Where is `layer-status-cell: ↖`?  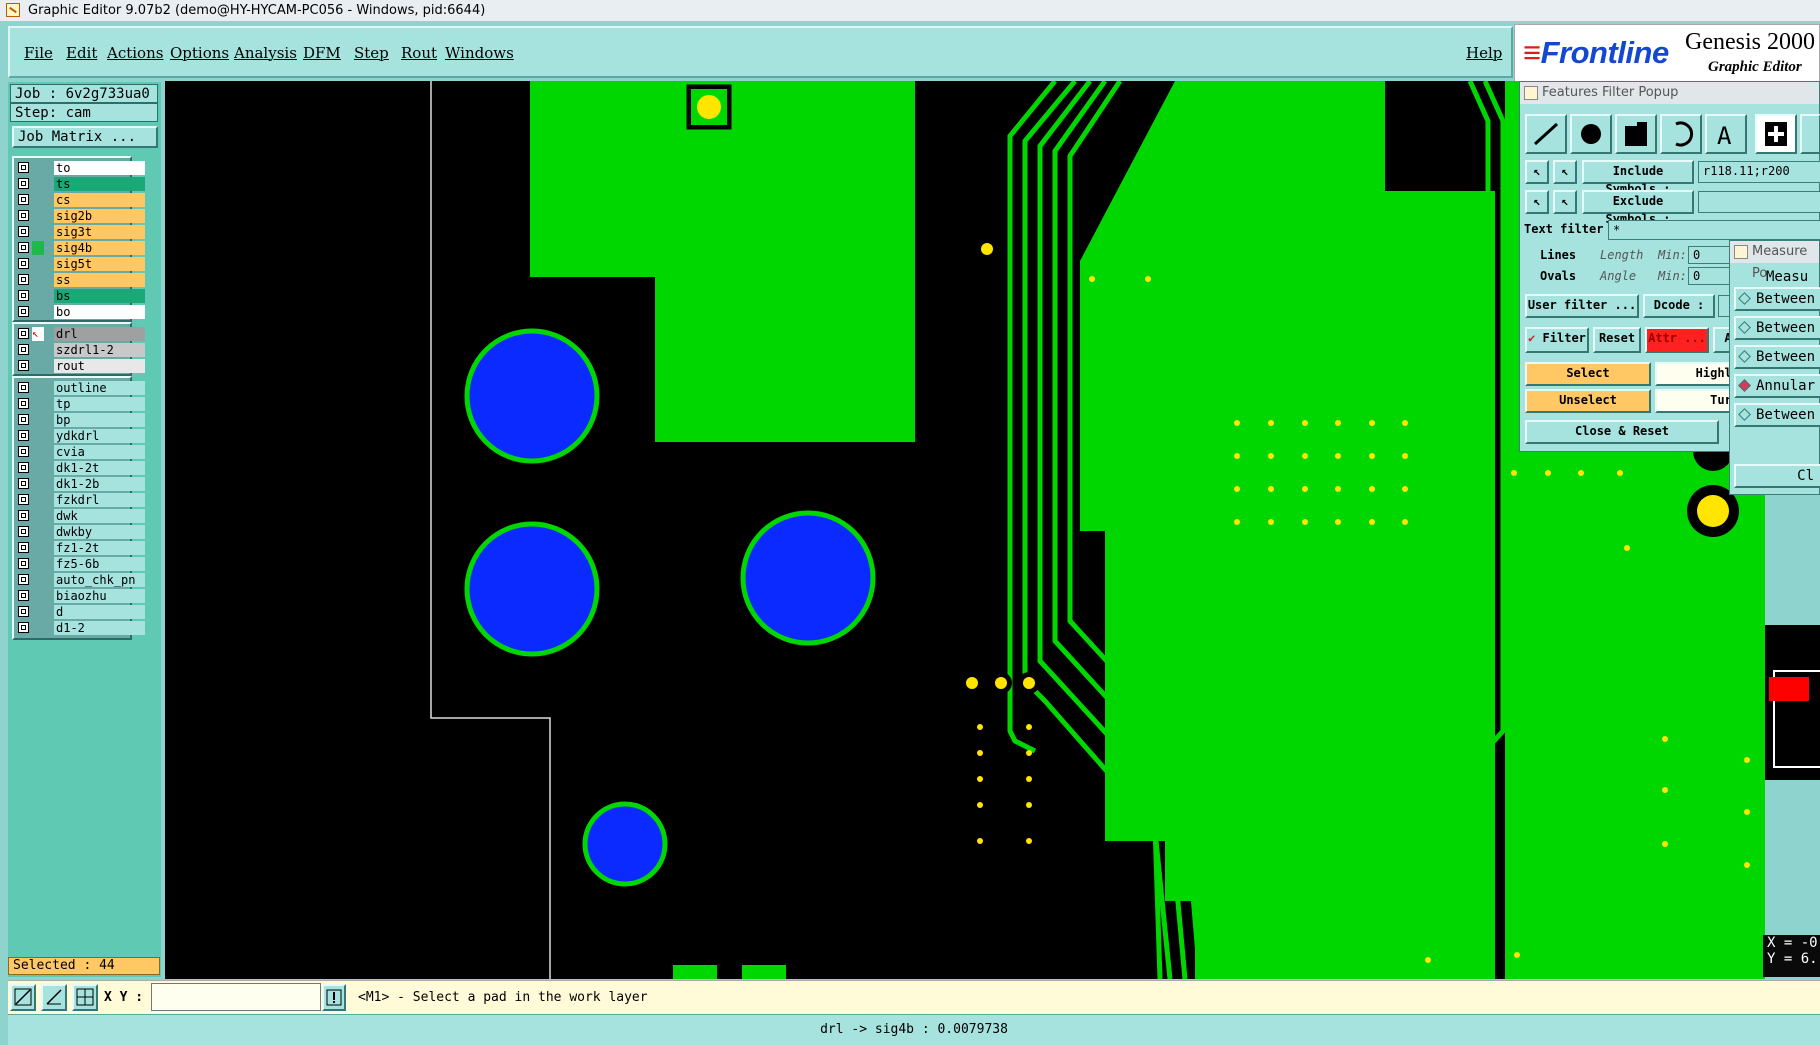 layer-status-cell: ↖ is located at coordinates (38, 334).